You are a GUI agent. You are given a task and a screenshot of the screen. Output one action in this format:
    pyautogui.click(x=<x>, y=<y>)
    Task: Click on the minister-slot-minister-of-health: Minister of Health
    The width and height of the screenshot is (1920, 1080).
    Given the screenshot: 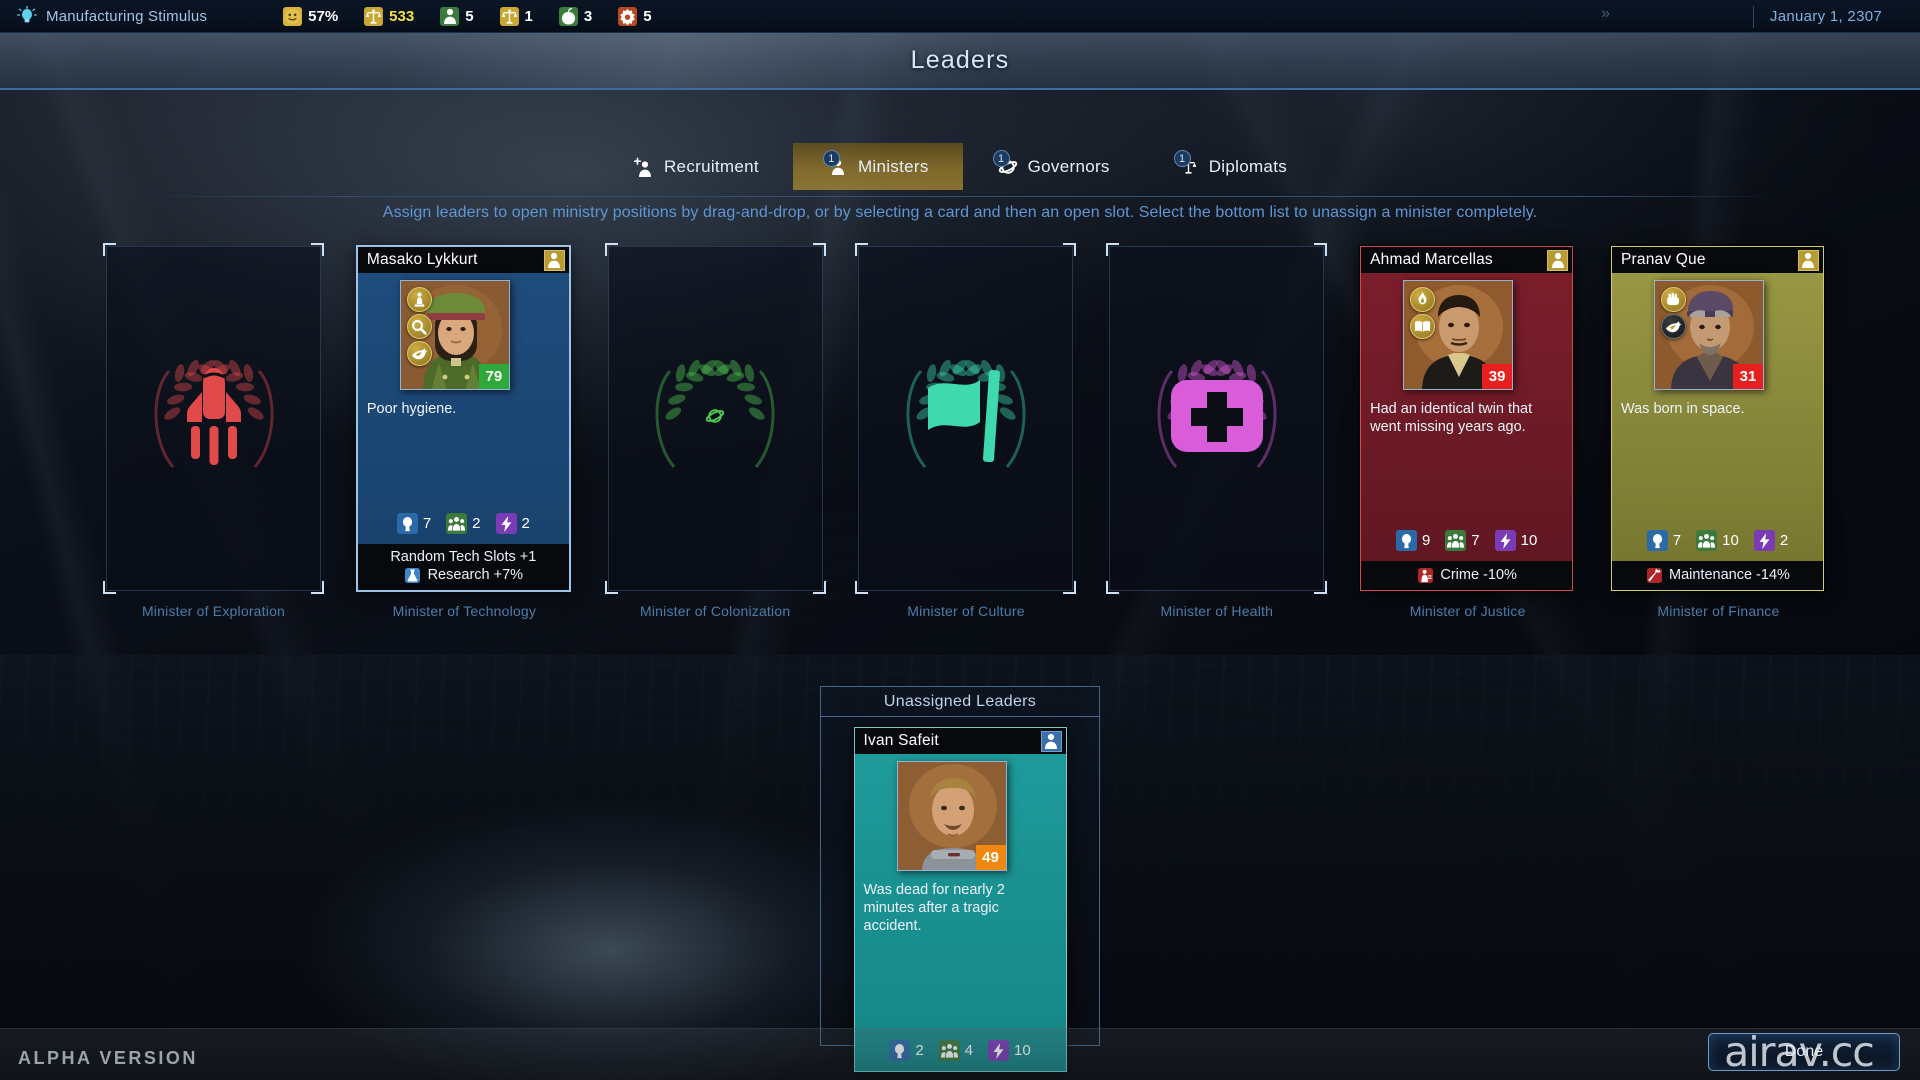 What is the action you would take?
    pyautogui.click(x=1217, y=434)
    